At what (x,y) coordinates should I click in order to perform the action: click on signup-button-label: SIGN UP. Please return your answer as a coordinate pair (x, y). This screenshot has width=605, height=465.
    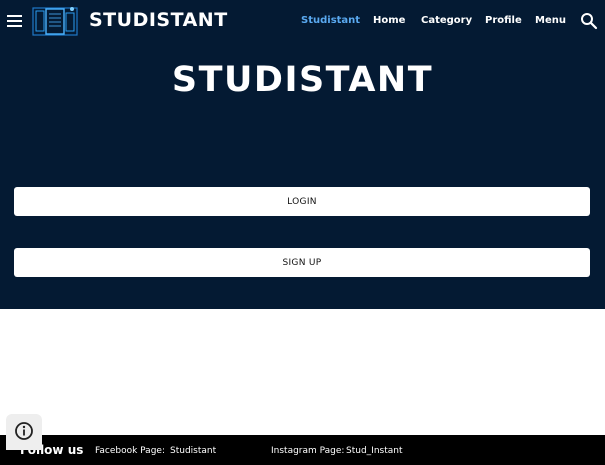
    Looking at the image, I should click on (302, 262).